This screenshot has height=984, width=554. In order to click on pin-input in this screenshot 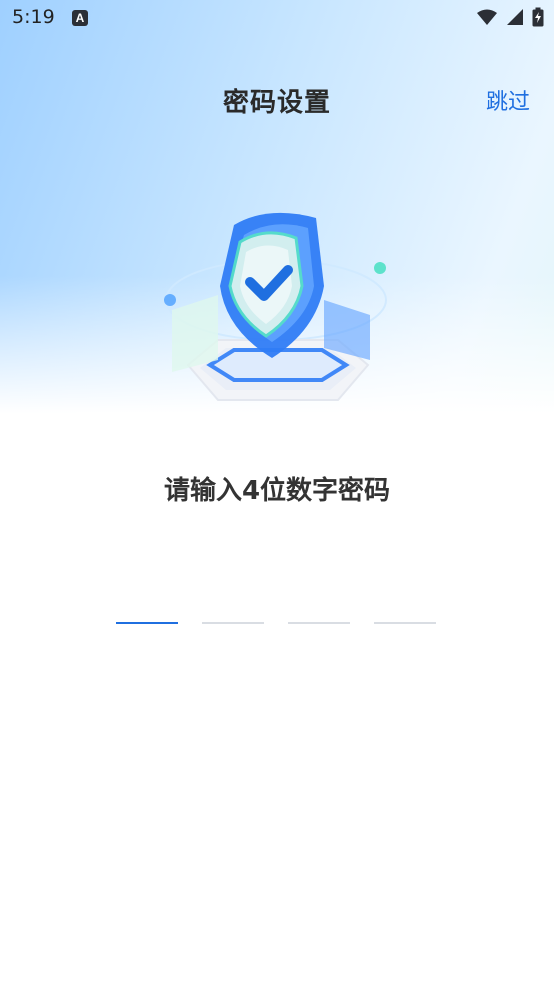, I will do `click(277, 610)`.